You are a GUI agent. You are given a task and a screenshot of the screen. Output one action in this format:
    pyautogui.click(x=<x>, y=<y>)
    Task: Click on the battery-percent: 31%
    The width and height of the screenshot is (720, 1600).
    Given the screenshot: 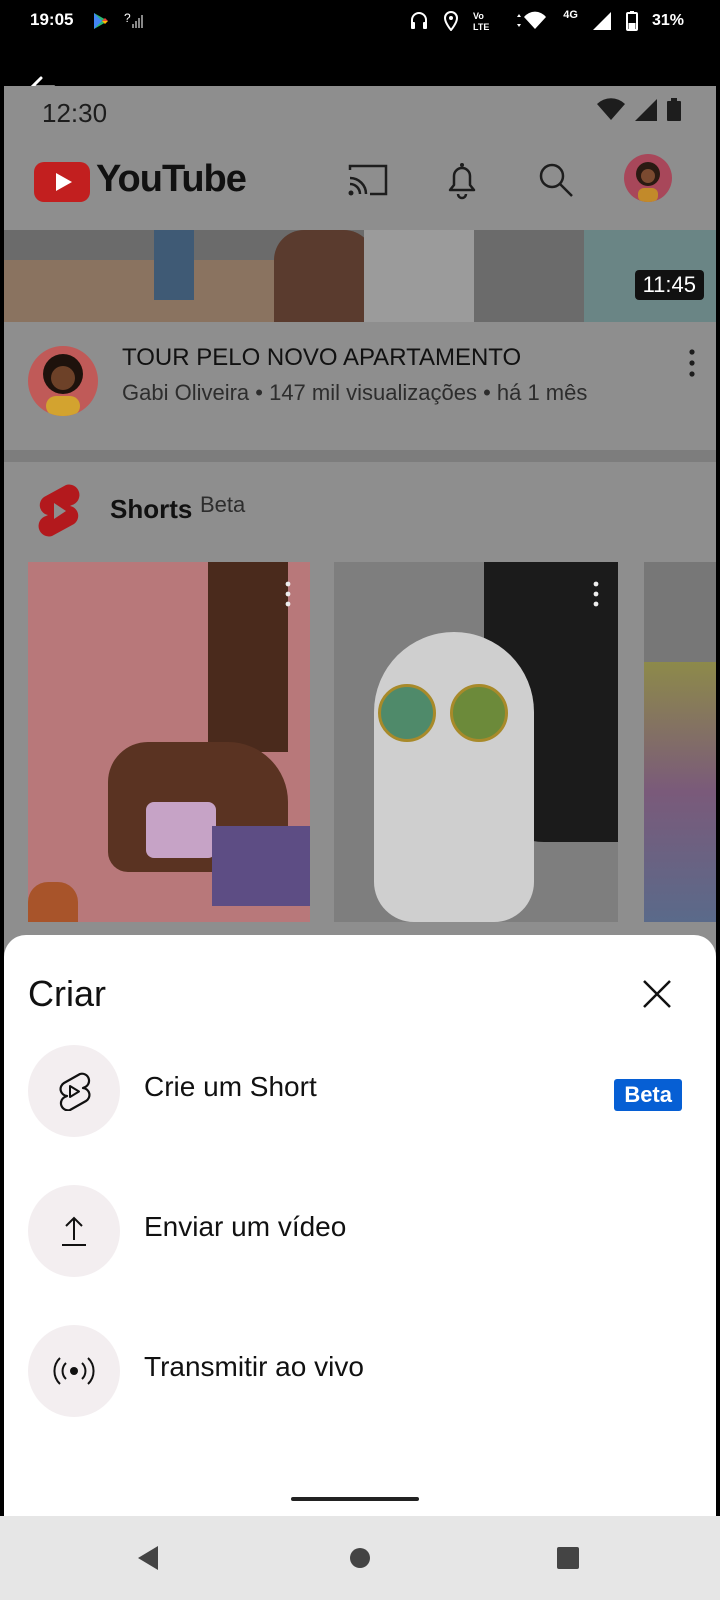 What is the action you would take?
    pyautogui.click(x=667, y=20)
    